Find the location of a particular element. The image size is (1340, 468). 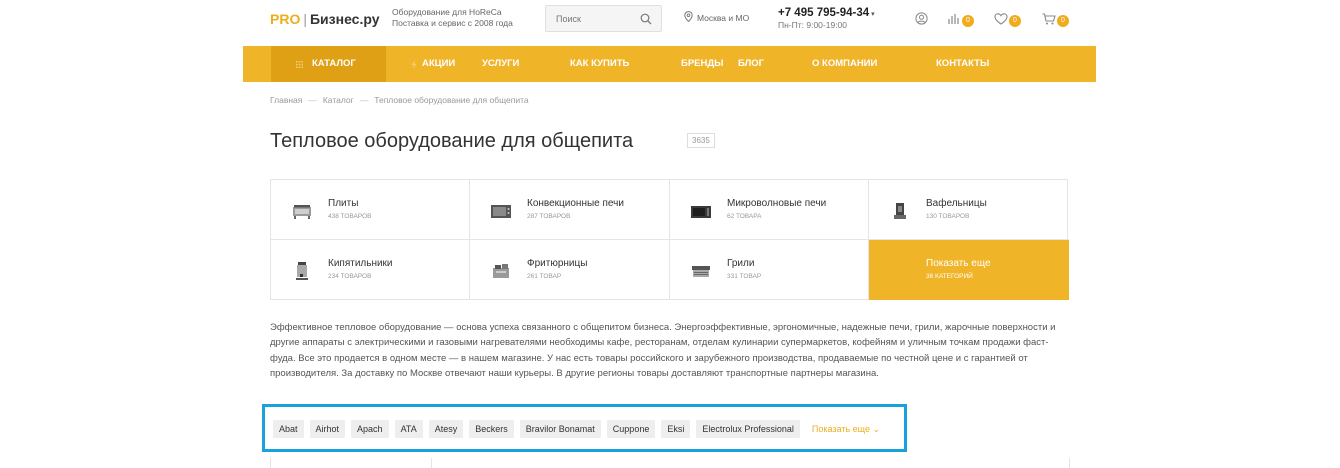

phone-number: +7 495 795-94-34 is located at coordinates (824, 13).